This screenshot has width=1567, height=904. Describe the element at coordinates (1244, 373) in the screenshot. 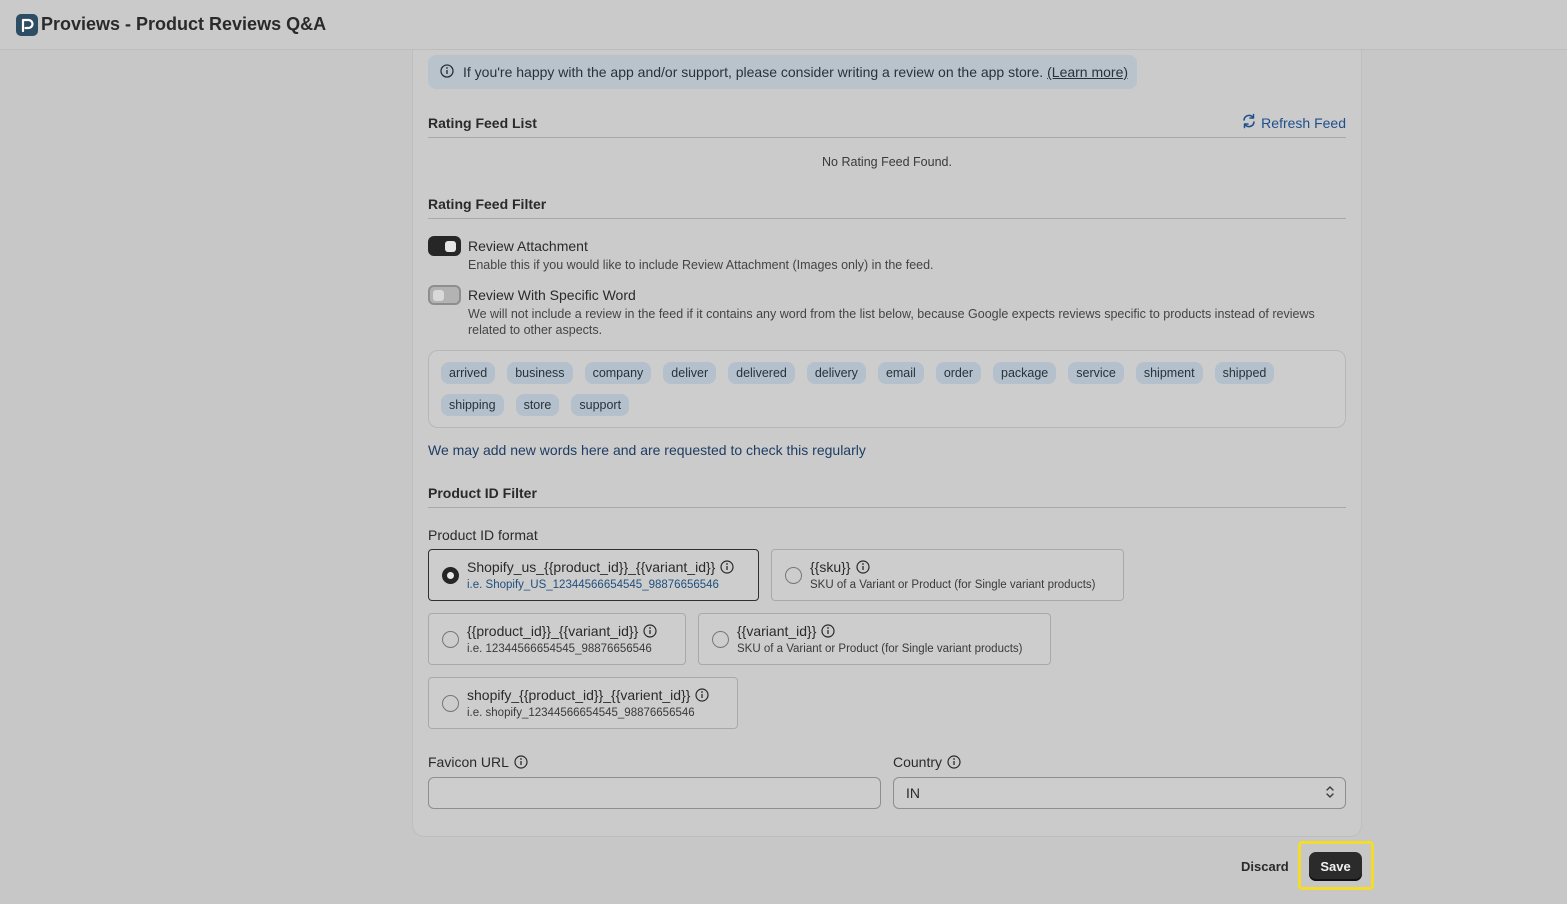

I see `word-chip: shipped` at that location.